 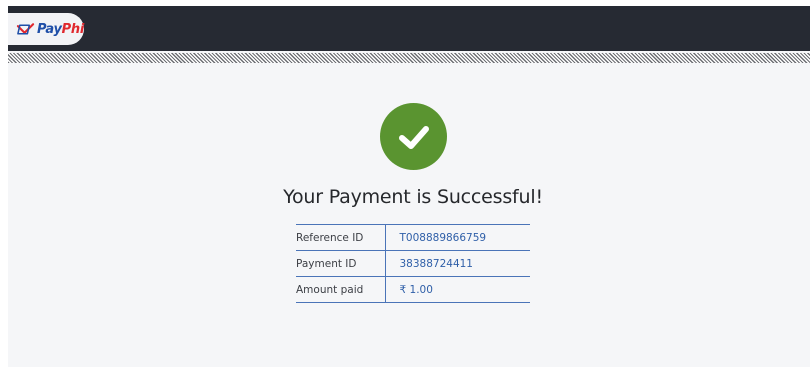 I want to click on brand-name-phi: Phi, so click(x=73, y=29).